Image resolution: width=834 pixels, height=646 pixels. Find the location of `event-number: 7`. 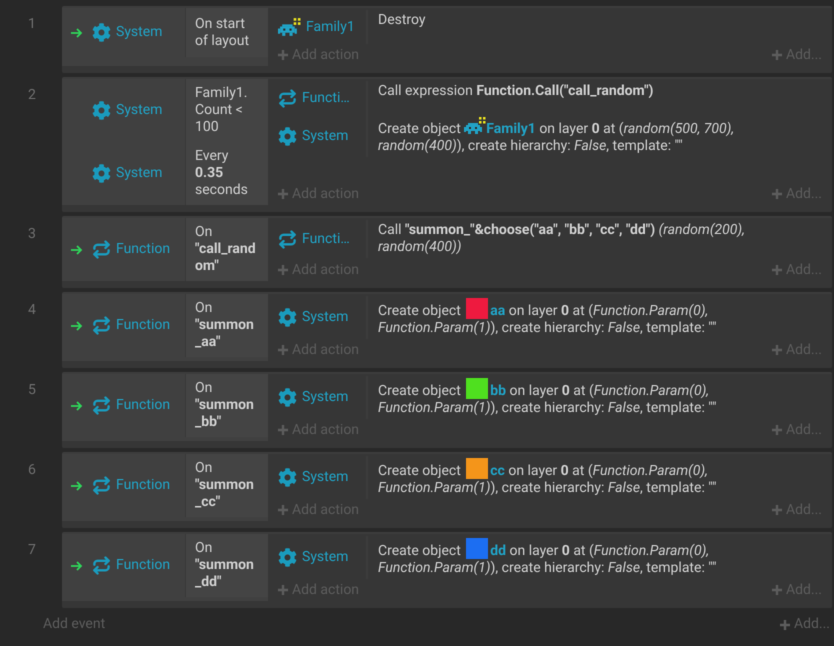

event-number: 7 is located at coordinates (32, 550).